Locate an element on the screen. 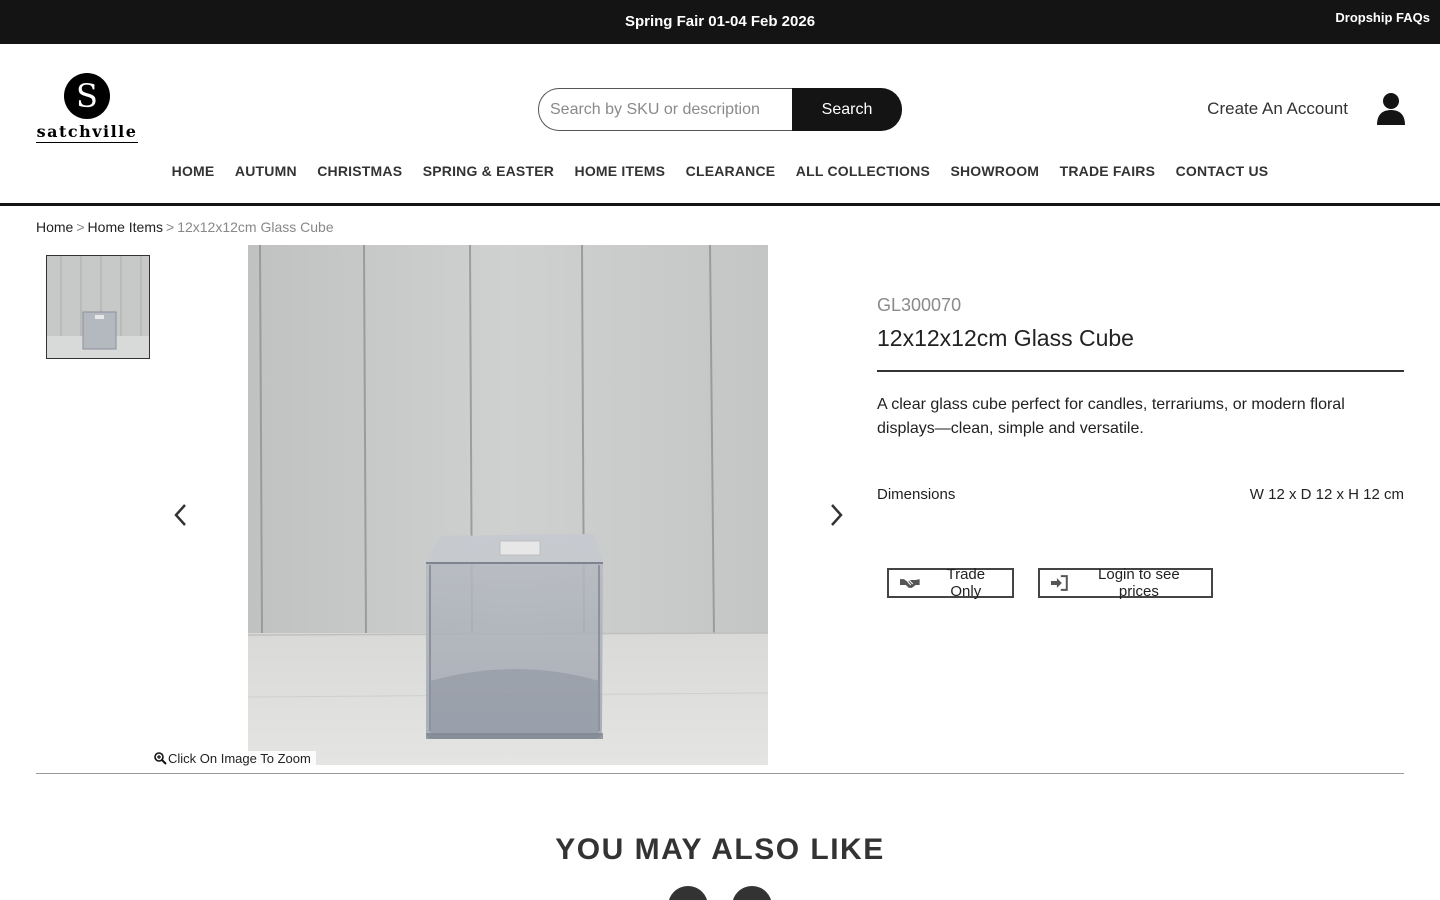  related-products-heading: YOU MAY ALSO LIKE is located at coordinates (720, 849).